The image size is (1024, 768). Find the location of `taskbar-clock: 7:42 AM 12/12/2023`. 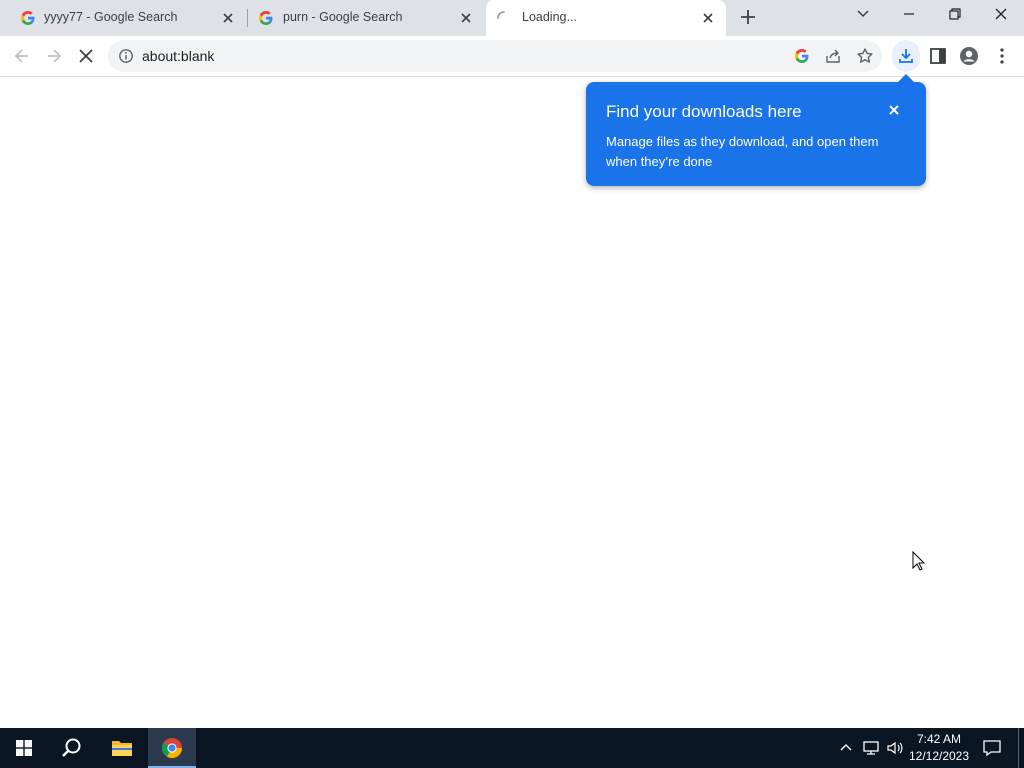

taskbar-clock: 7:42 AM 12/12/2023 is located at coordinates (939, 748).